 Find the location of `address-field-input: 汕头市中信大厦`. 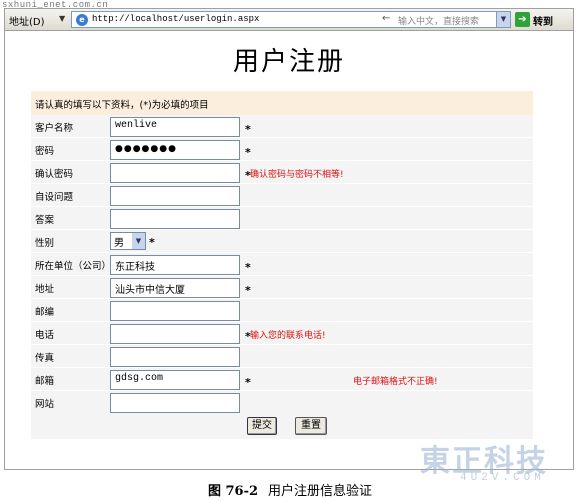

address-field-input: 汕头市中信大厦 is located at coordinates (175, 288).